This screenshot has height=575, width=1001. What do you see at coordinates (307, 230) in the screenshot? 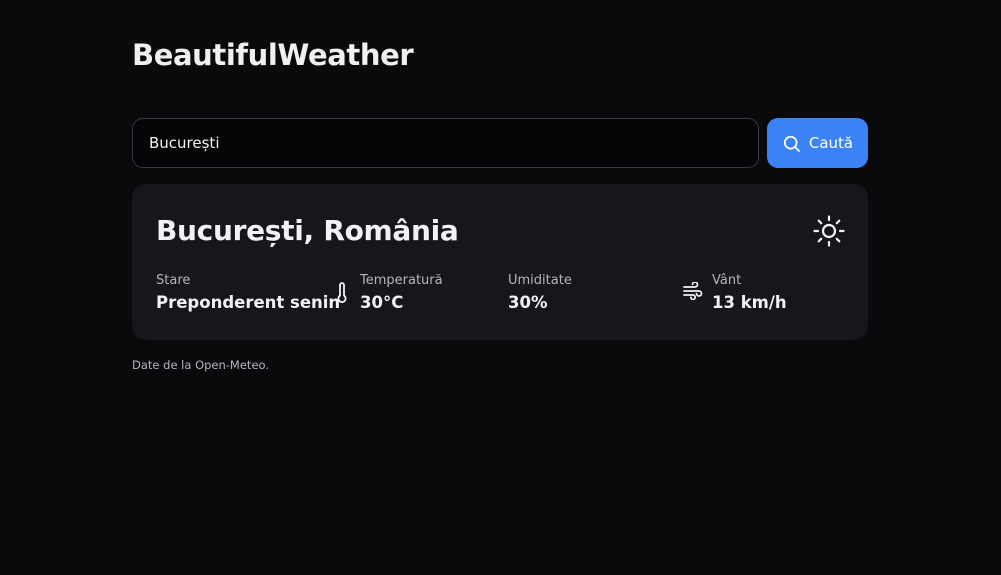
I see `location-title: București, România` at bounding box center [307, 230].